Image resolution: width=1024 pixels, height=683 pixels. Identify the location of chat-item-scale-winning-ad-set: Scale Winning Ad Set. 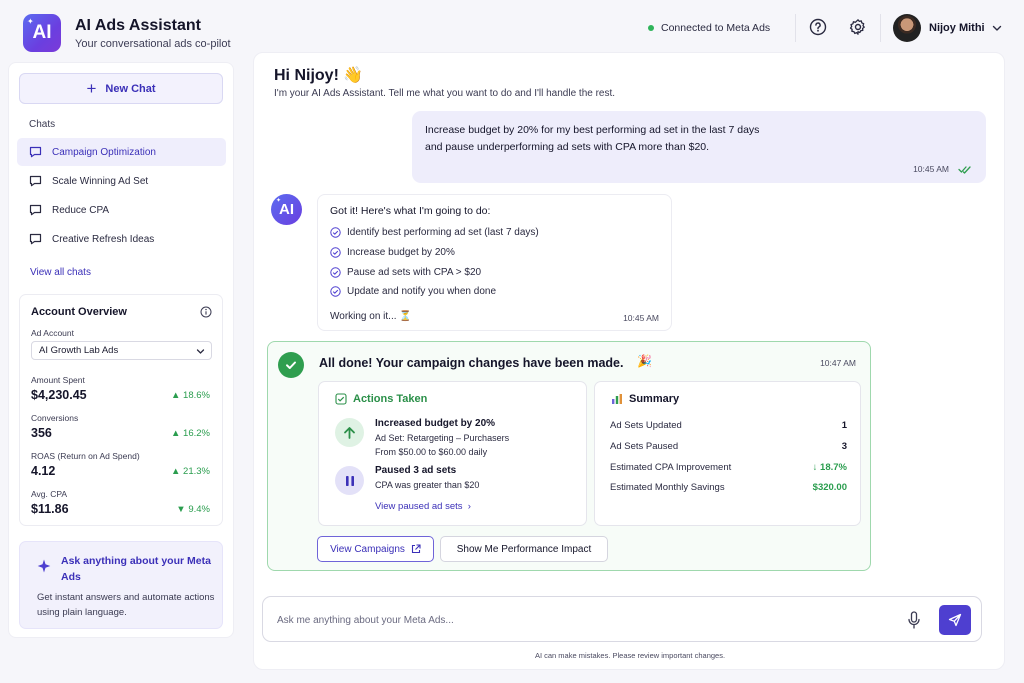
(121, 181).